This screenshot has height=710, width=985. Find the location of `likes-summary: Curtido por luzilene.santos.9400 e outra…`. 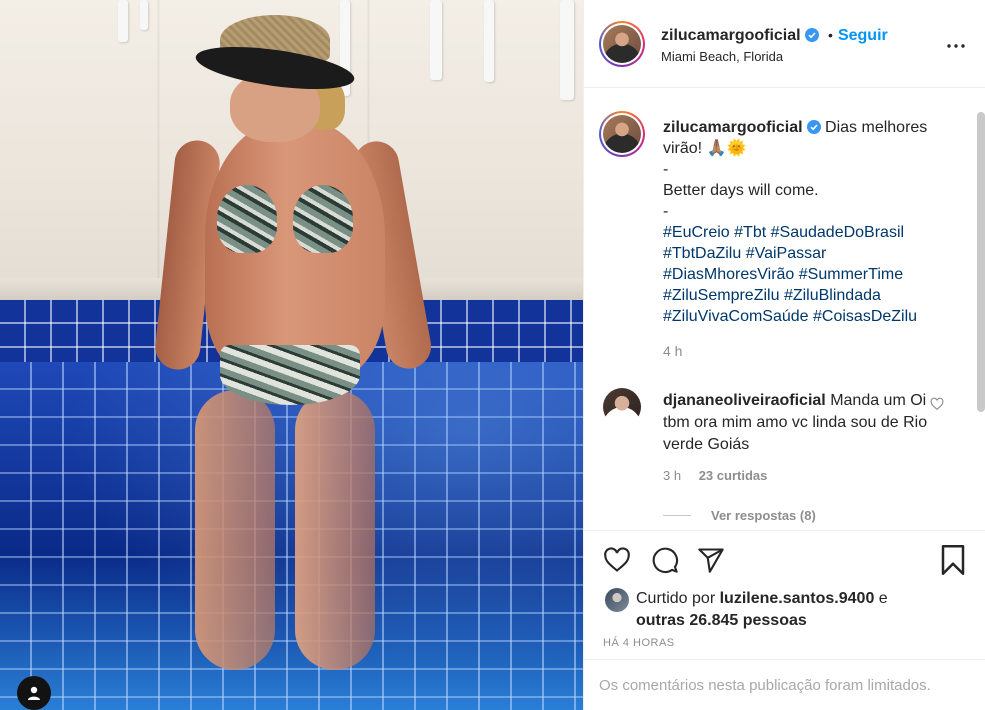

likes-summary: Curtido por luzilene.santos.9400 e outra… is located at coordinates (762, 610).